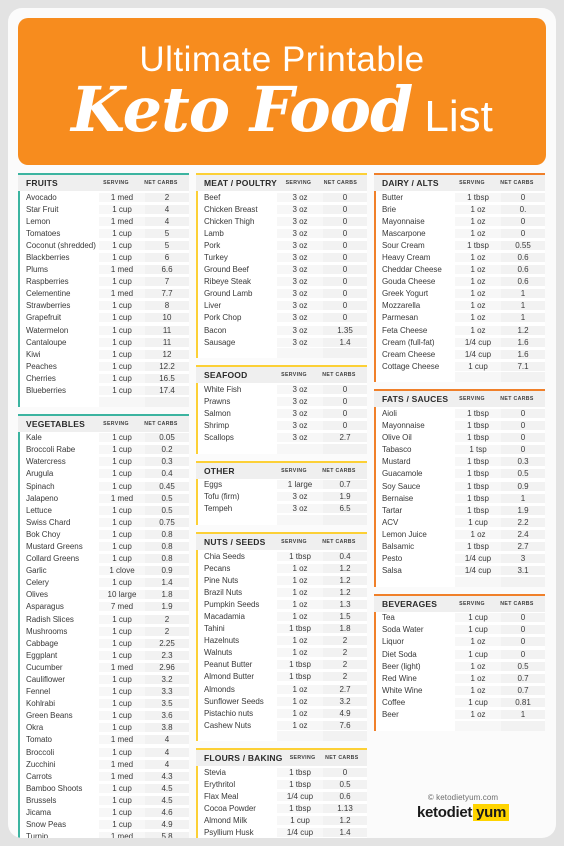 This screenshot has width=564, height=846. What do you see at coordinates (40, 704) in the screenshot?
I see `food-name: Kohlrabi` at bounding box center [40, 704].